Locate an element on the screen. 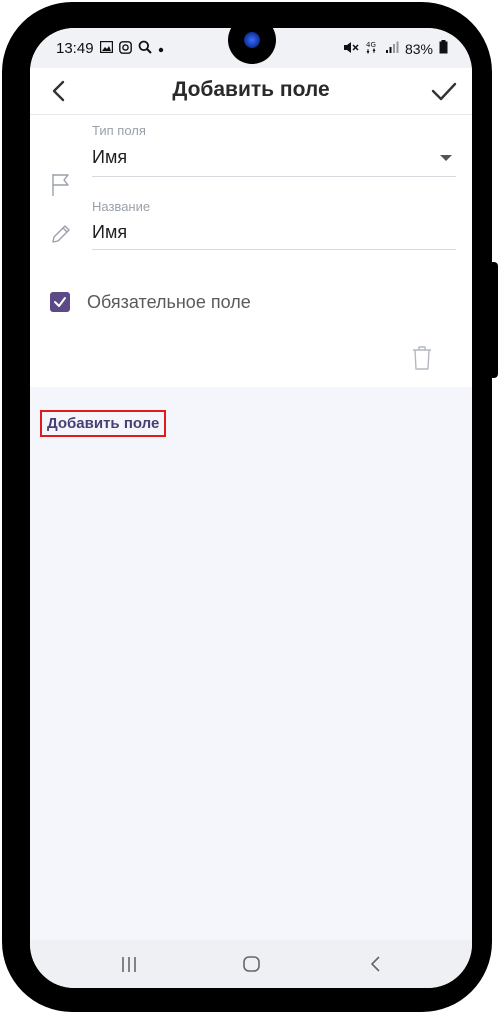 The width and height of the screenshot is (500, 1016). pencil-icon is located at coordinates (61, 234).